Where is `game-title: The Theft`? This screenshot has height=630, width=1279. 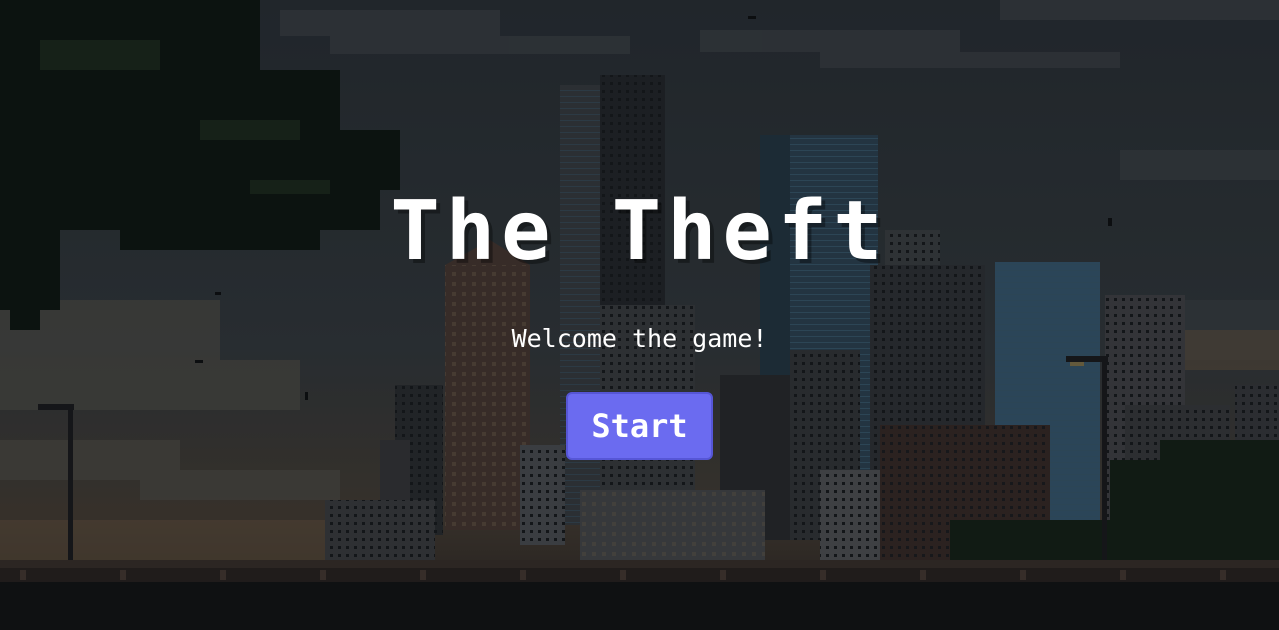
game-title: The Theft is located at coordinates (639, 231).